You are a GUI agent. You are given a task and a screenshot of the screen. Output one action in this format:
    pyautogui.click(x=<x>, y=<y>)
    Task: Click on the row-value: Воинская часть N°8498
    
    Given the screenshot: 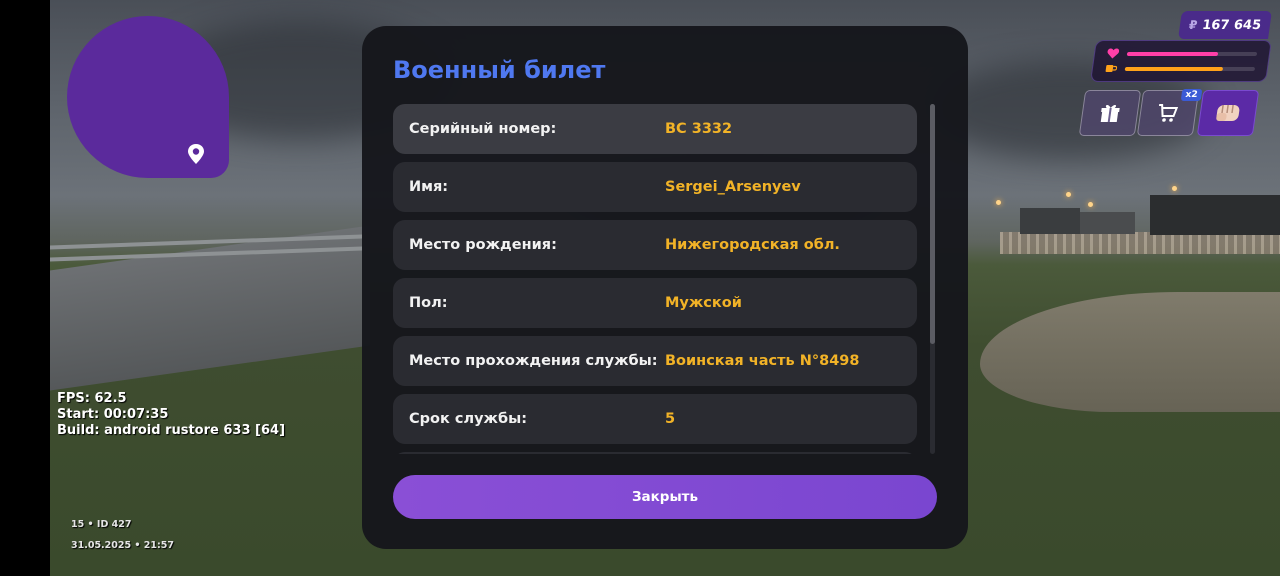 What is the action you would take?
    pyautogui.click(x=762, y=361)
    